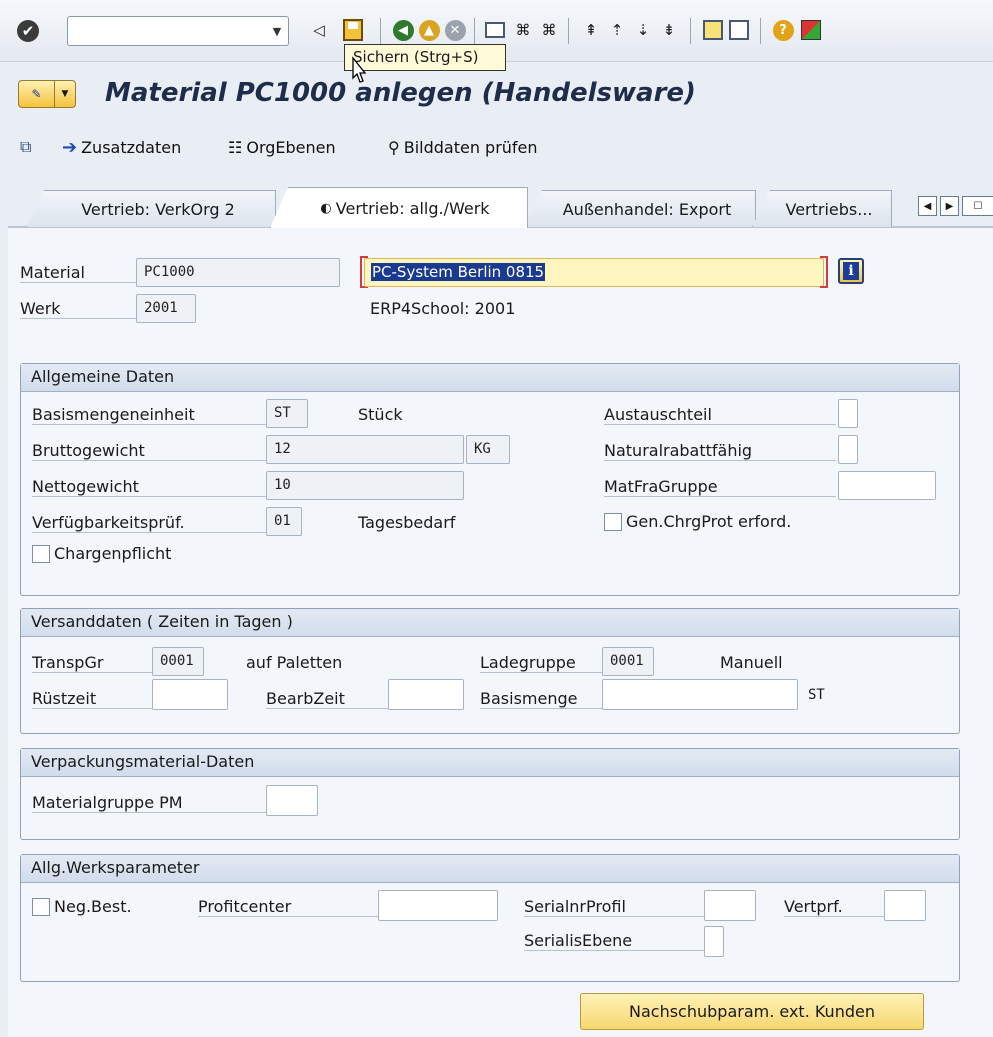 This screenshot has height=1037, width=993. Describe the element at coordinates (752, 1011) in the screenshot. I see `nachschubparam-button: Nachschubparam. ext. Kunden` at that location.